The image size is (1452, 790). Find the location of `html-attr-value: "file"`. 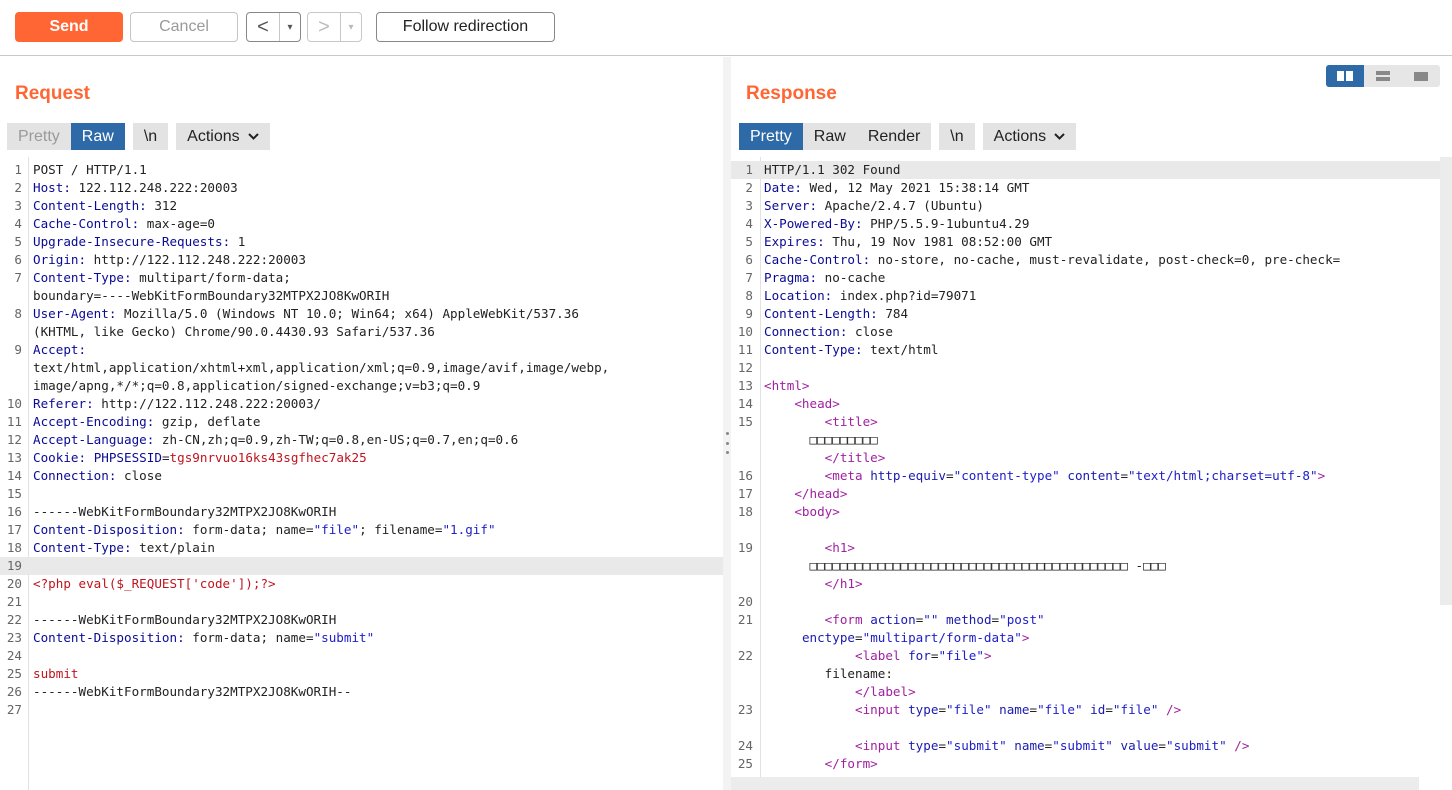

html-attr-value: "file" is located at coordinates (969, 709).